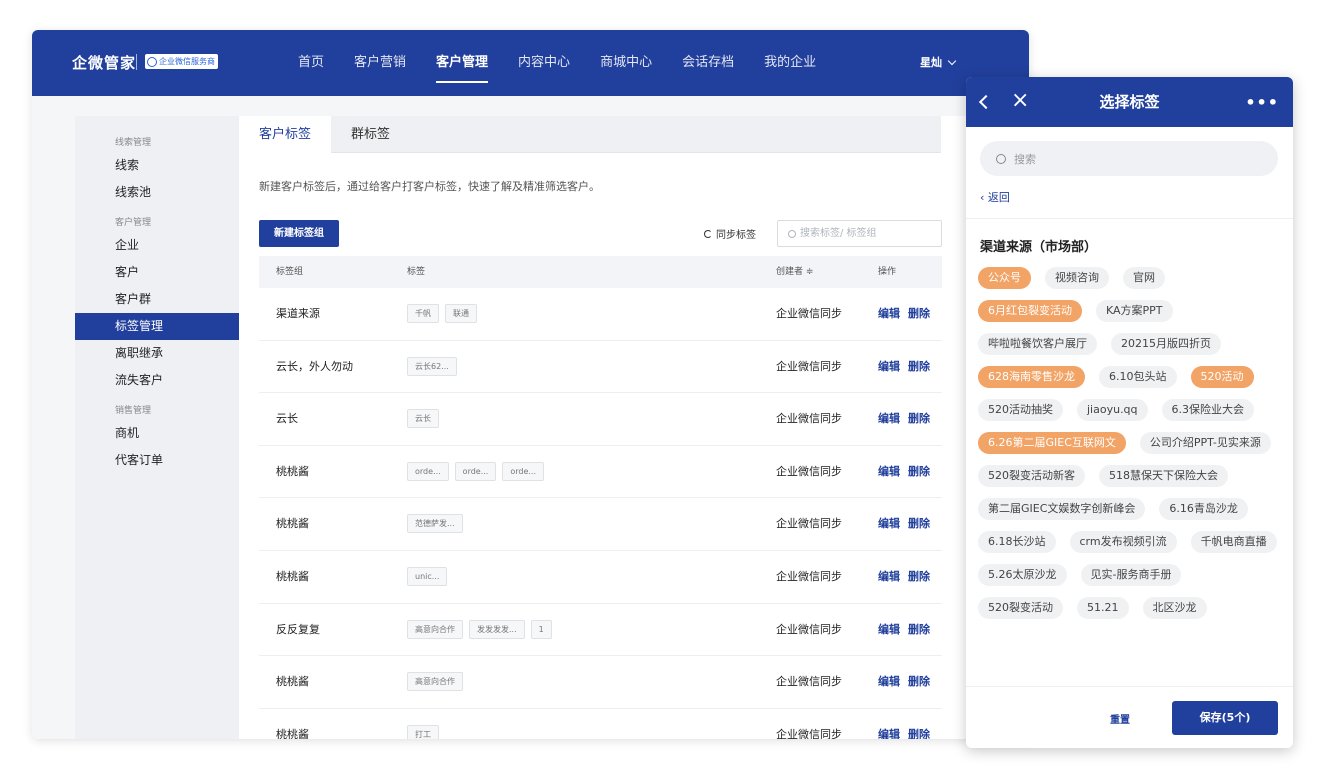 This screenshot has width=1324, height=780. I want to click on main-nav: 首页 客户营销 客户管理 内容中心 商城中心 会话存档 我的企业, so click(572, 63).